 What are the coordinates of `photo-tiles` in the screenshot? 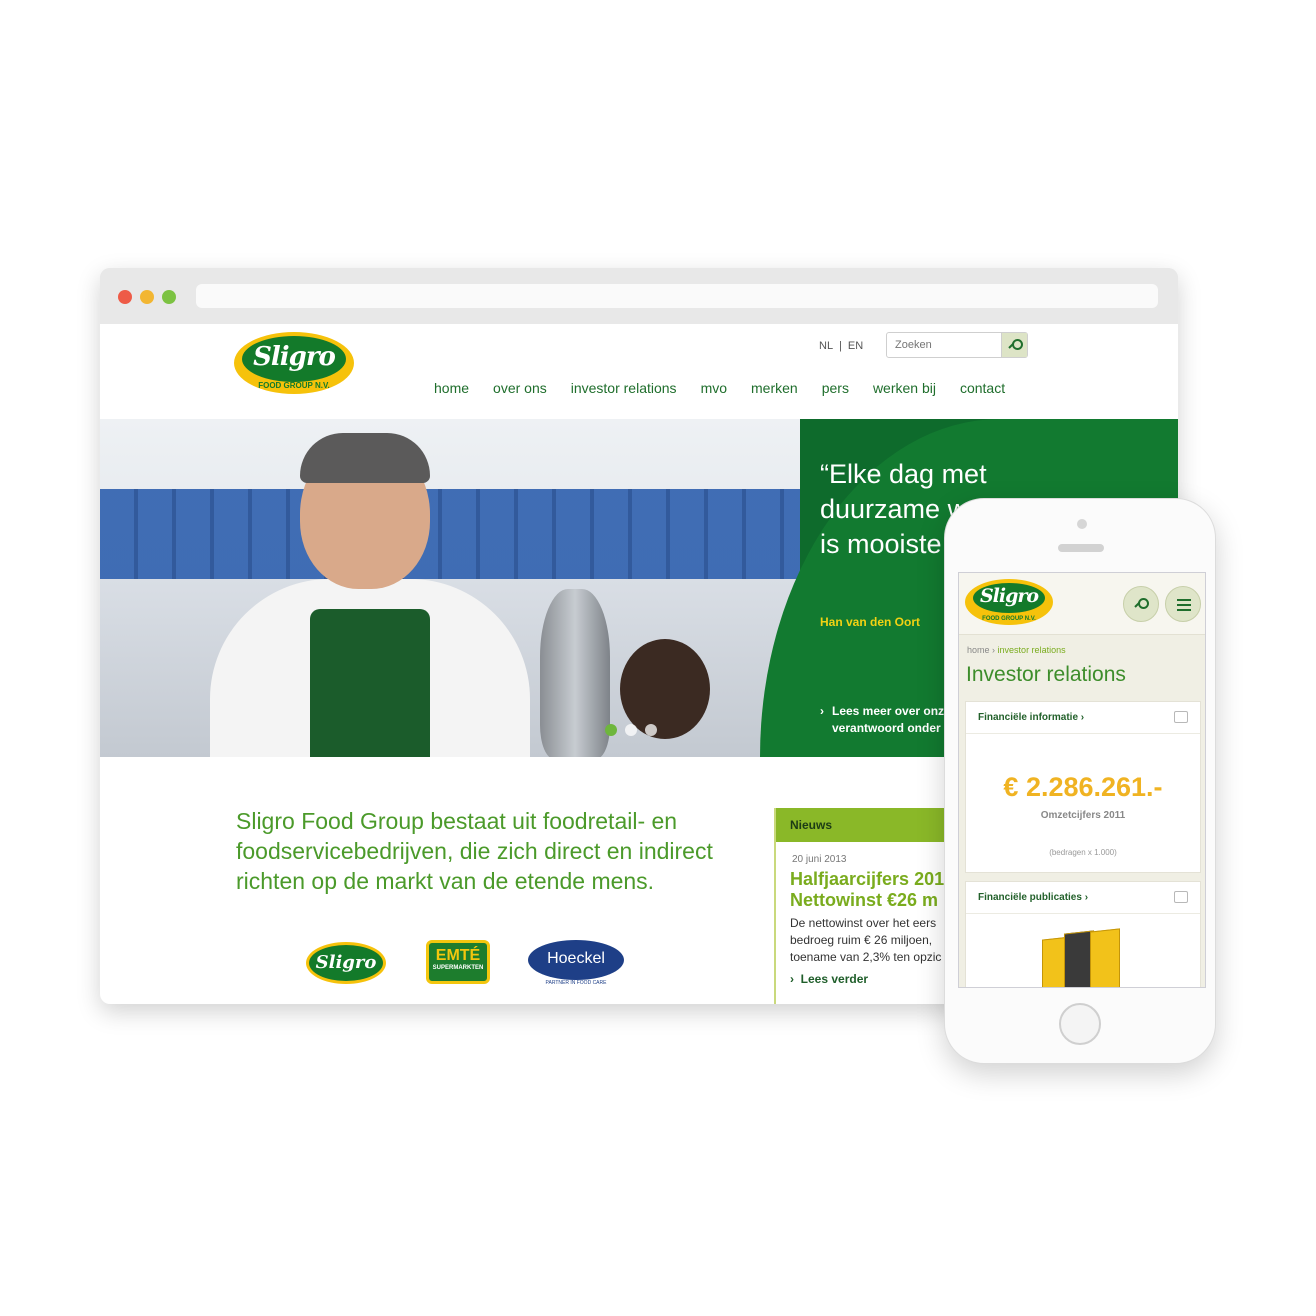 It's located at (450, 534).